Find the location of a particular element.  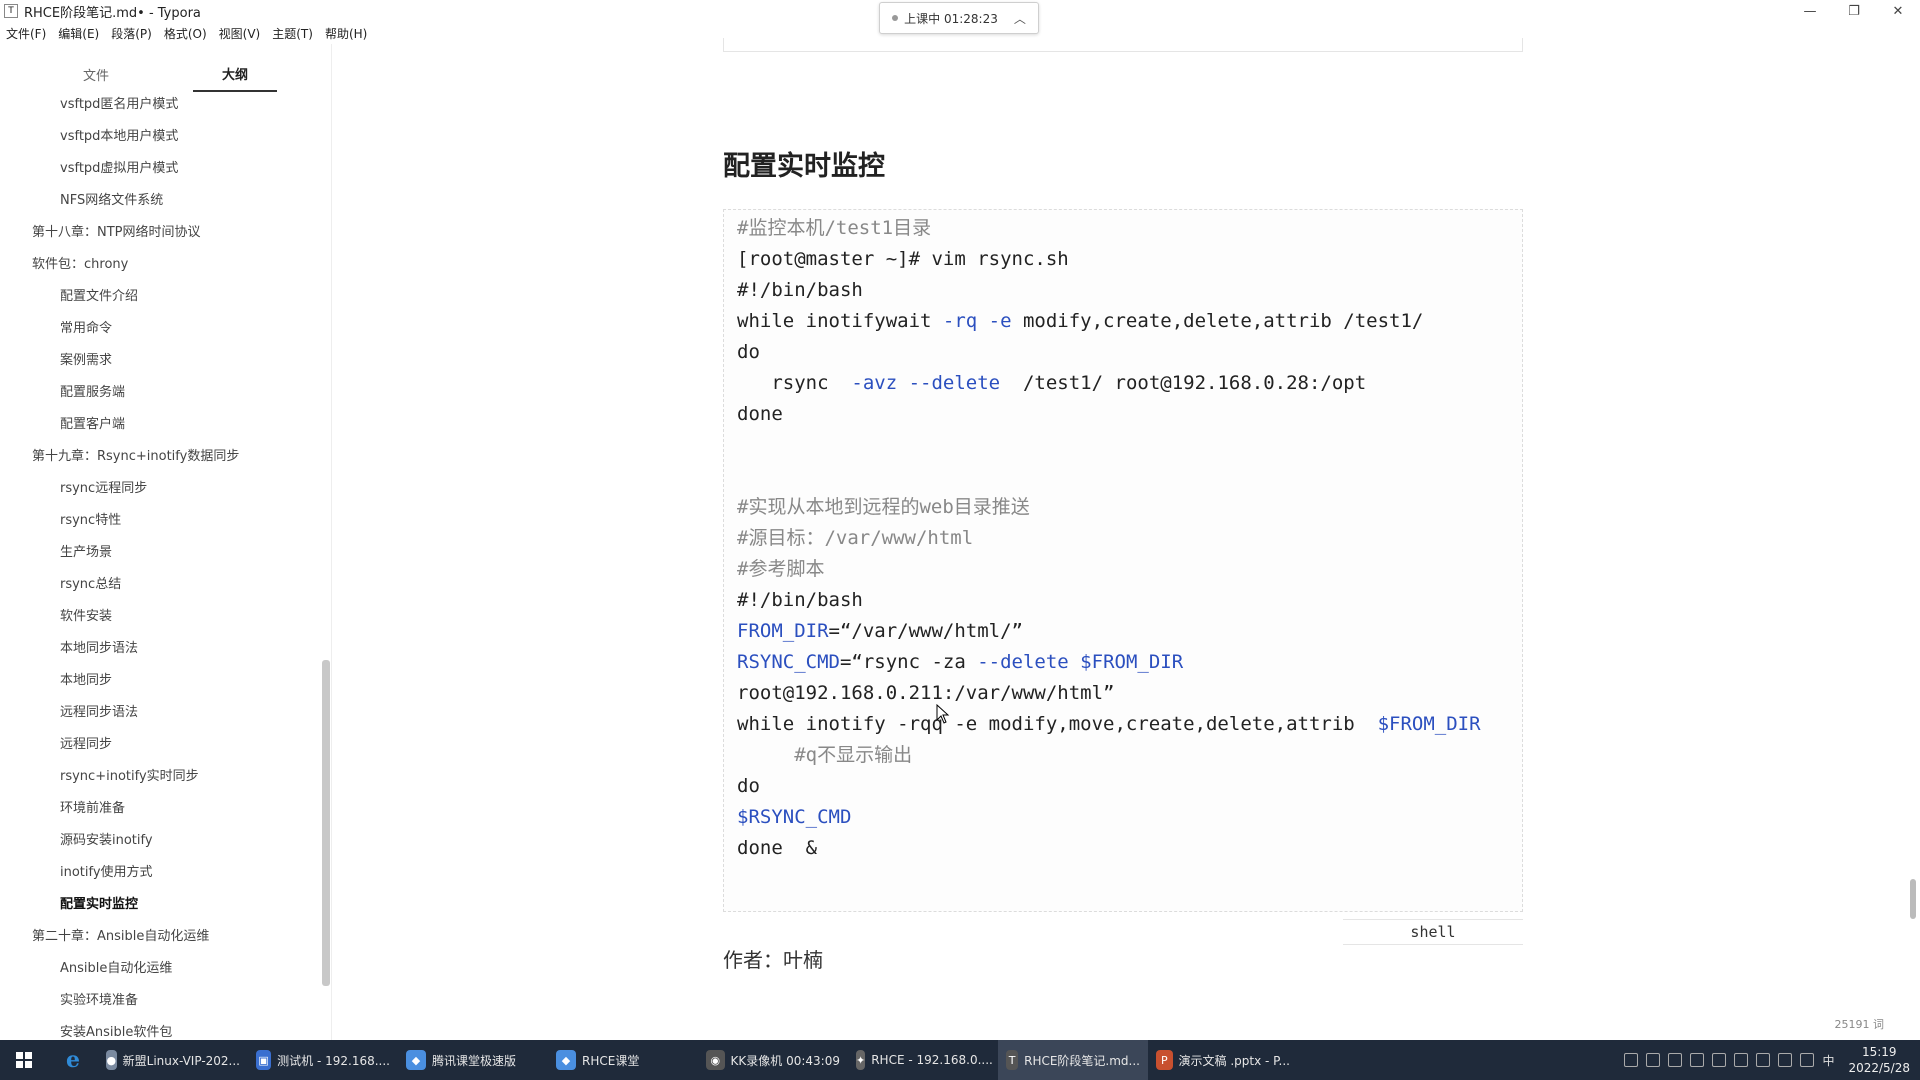

outline-item: NFS网络文件系统 is located at coordinates (111, 201).